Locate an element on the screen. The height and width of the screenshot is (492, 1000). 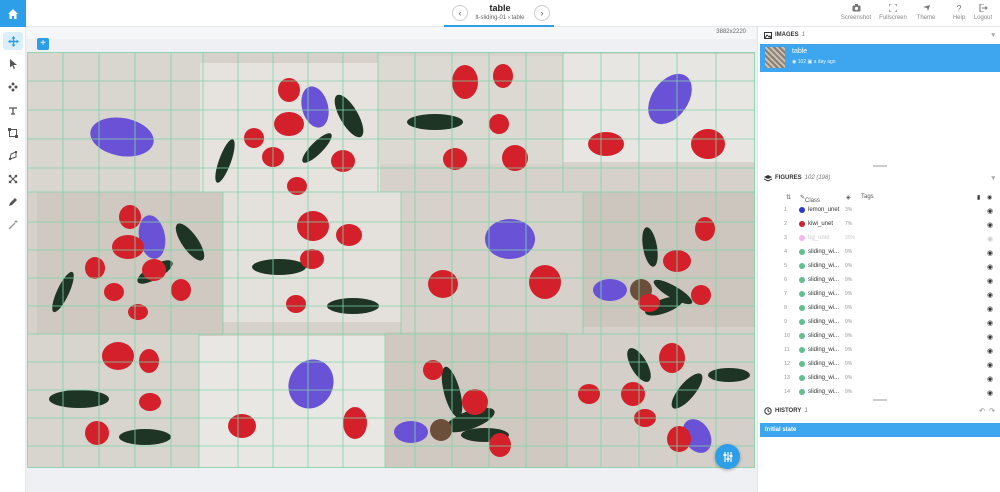
figure-index: 5 is located at coordinates (786, 266).